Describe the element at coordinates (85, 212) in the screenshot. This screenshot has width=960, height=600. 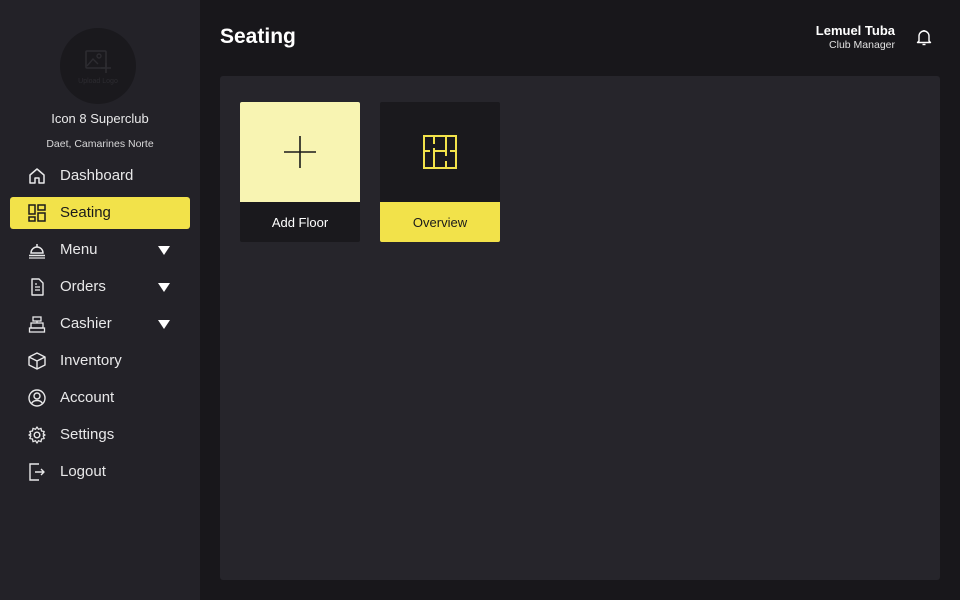
I see `sidebar-item-label: Seating` at that location.